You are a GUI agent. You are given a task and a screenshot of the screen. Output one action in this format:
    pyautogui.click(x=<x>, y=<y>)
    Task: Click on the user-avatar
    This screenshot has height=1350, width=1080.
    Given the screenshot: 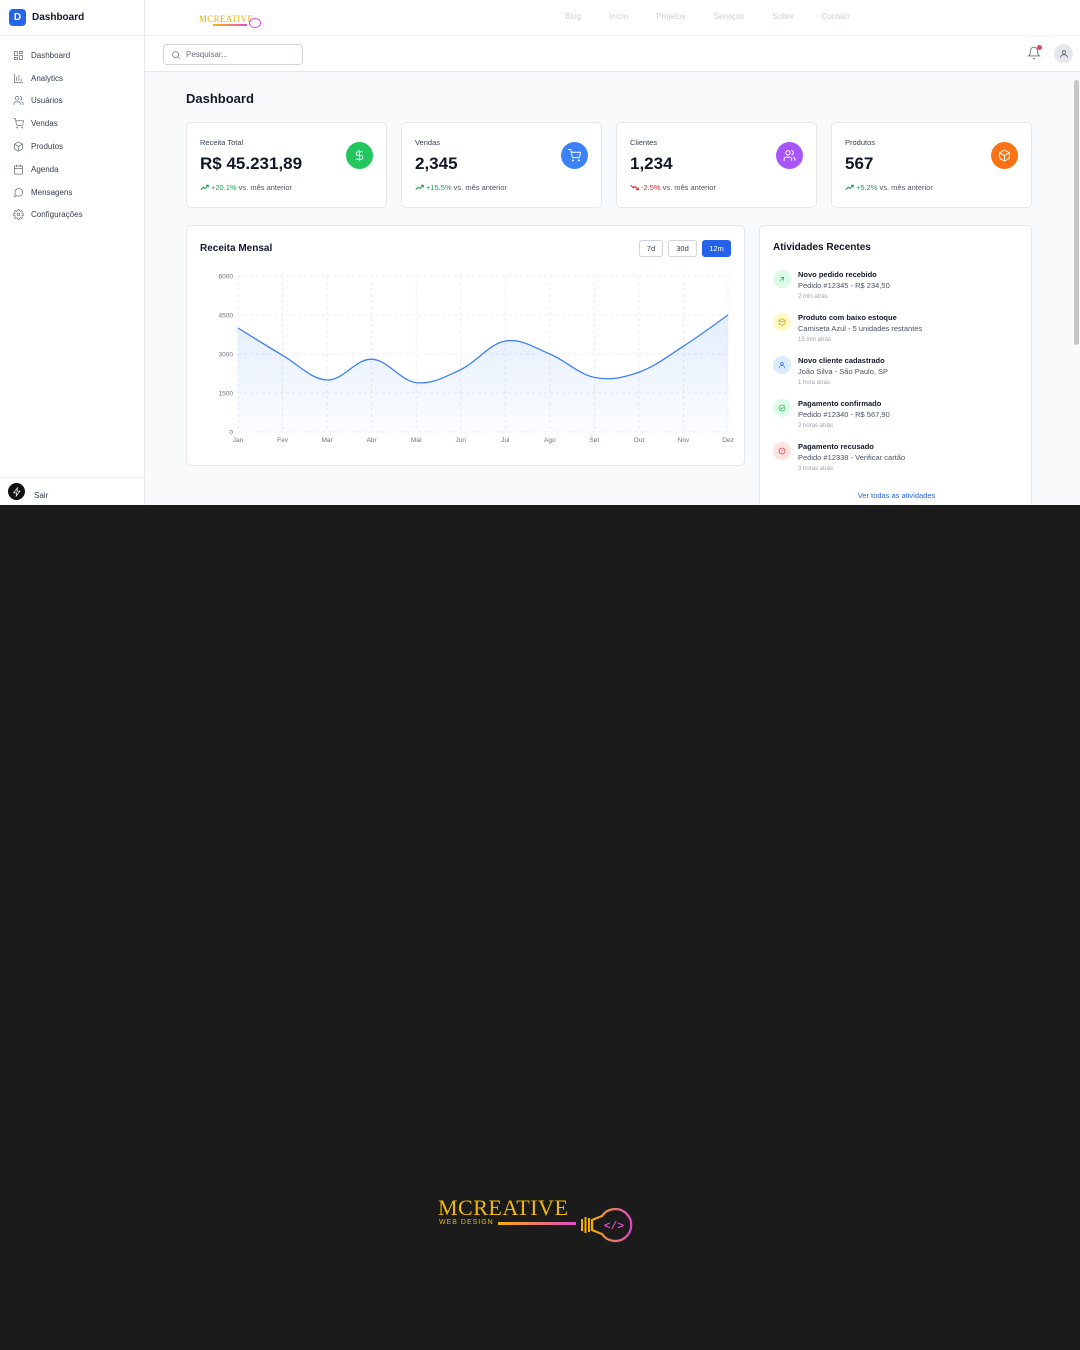 What is the action you would take?
    pyautogui.click(x=1063, y=53)
    